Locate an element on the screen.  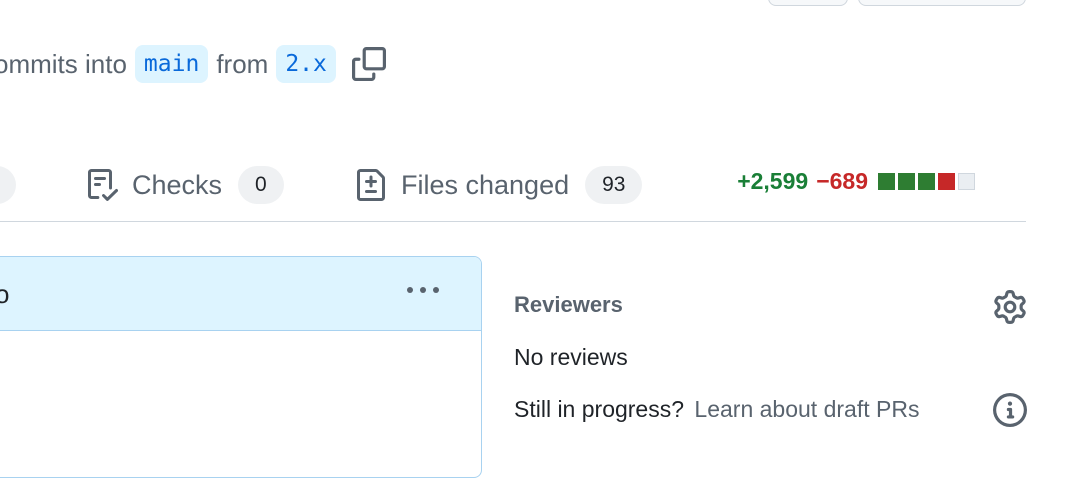
diffstat-deletions: −689 is located at coordinates (842, 181).